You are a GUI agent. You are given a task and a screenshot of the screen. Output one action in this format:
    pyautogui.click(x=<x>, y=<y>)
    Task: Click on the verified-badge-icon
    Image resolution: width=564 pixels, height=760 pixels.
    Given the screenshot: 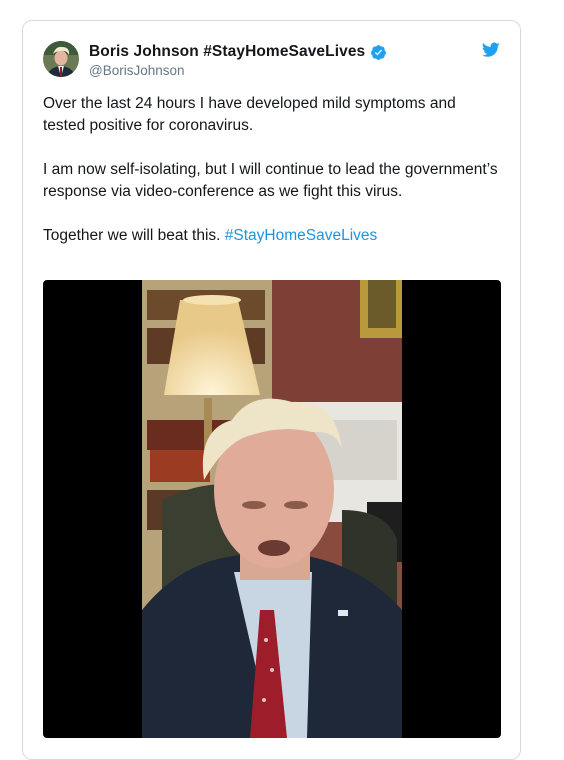 What is the action you would take?
    pyautogui.click(x=378, y=52)
    